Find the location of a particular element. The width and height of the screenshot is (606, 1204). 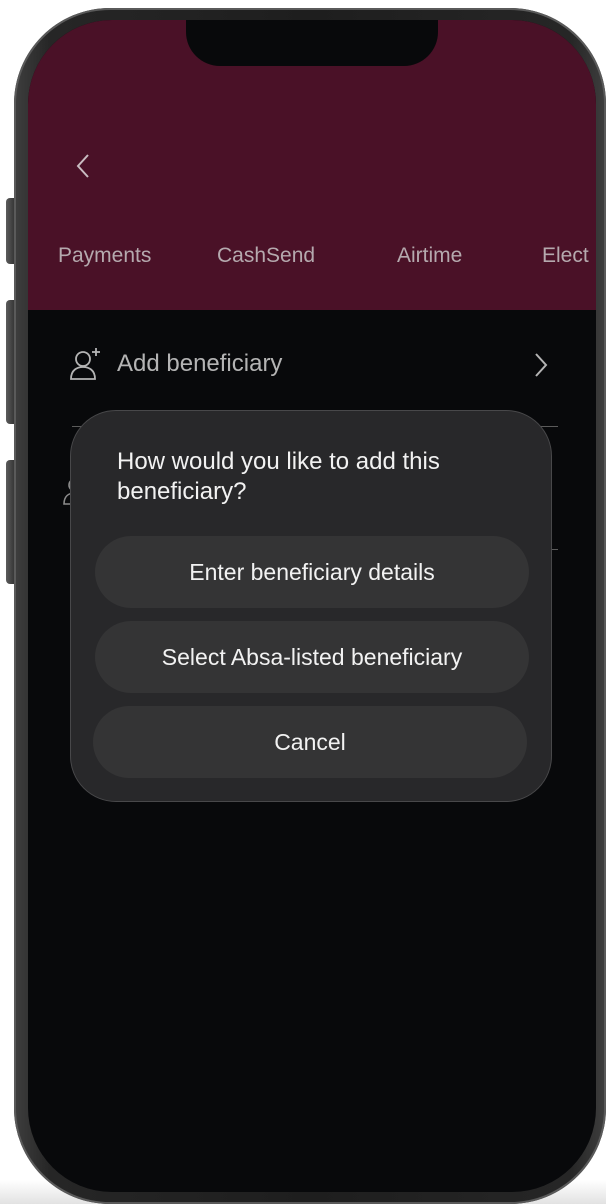

camera-notch is located at coordinates (312, 43).